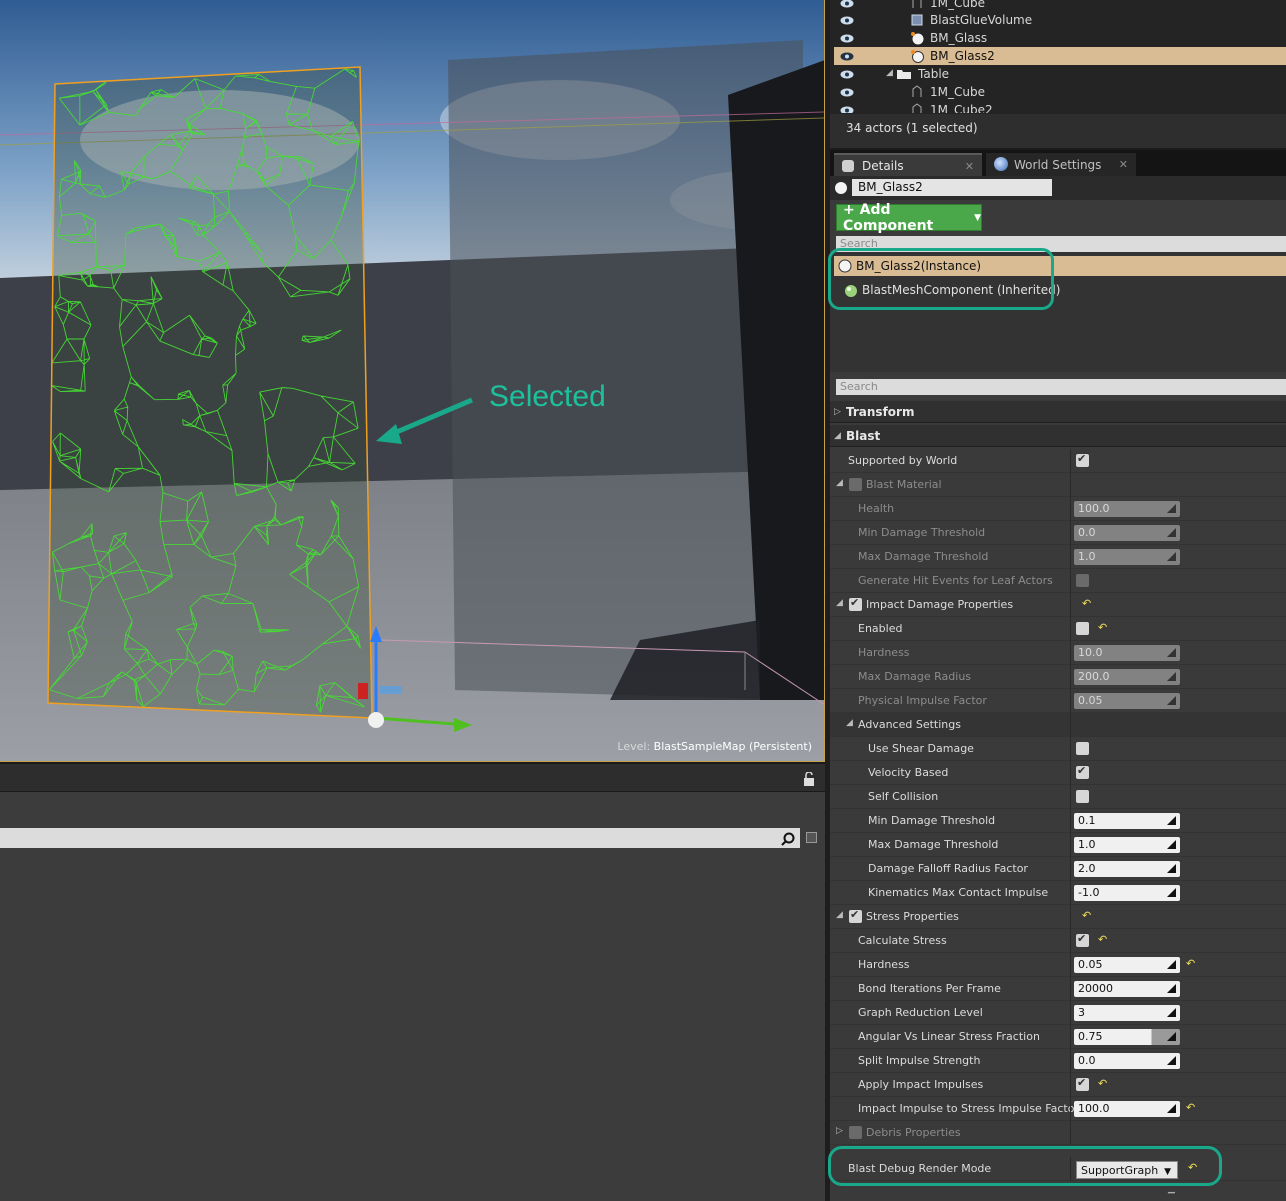 This screenshot has width=1286, height=1201. I want to click on prop-label: Min Damage Threshold, so click(922, 532).